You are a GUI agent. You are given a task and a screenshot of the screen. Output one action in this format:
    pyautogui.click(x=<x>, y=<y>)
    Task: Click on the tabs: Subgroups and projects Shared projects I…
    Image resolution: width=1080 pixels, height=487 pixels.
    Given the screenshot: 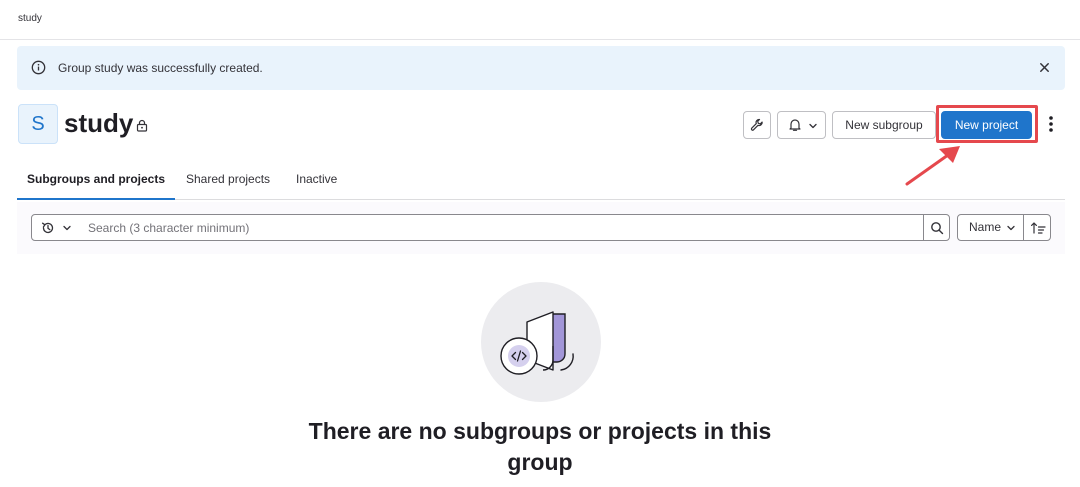 What is the action you would take?
    pyautogui.click(x=541, y=179)
    